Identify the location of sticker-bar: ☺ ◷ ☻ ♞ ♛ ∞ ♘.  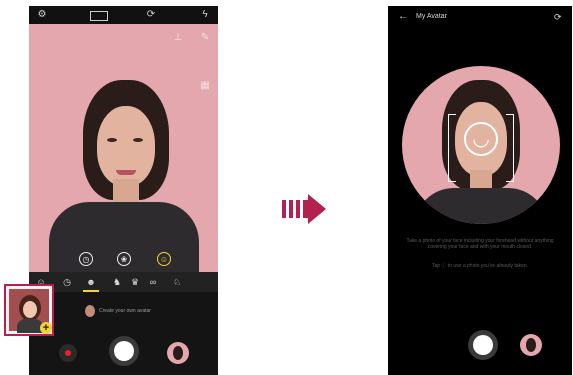
(123, 282).